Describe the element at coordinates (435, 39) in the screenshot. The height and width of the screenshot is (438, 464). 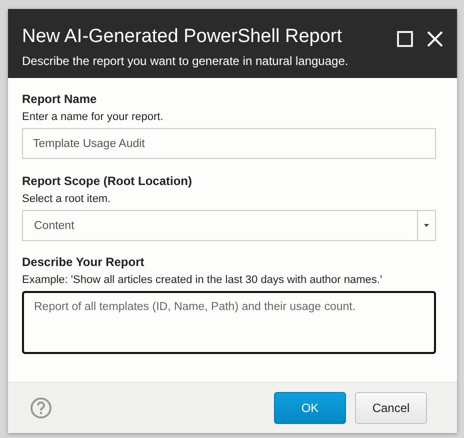
I see `close-icon` at that location.